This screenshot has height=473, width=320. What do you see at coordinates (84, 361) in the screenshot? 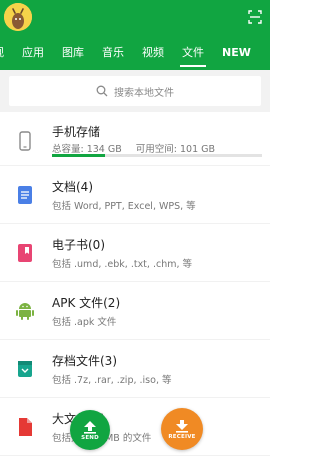
I see `archives-title: 存档文件(3)` at bounding box center [84, 361].